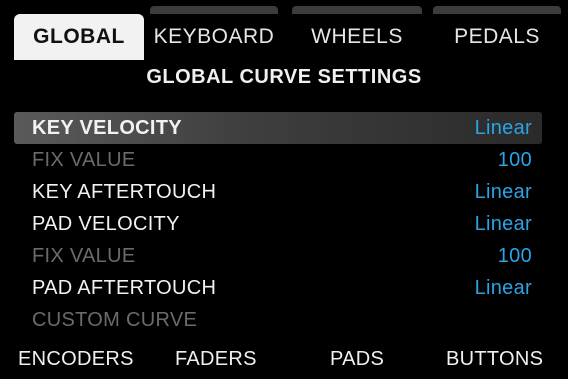  What do you see at coordinates (494, 359) in the screenshot?
I see `nav-buttons: BUTTONS` at bounding box center [494, 359].